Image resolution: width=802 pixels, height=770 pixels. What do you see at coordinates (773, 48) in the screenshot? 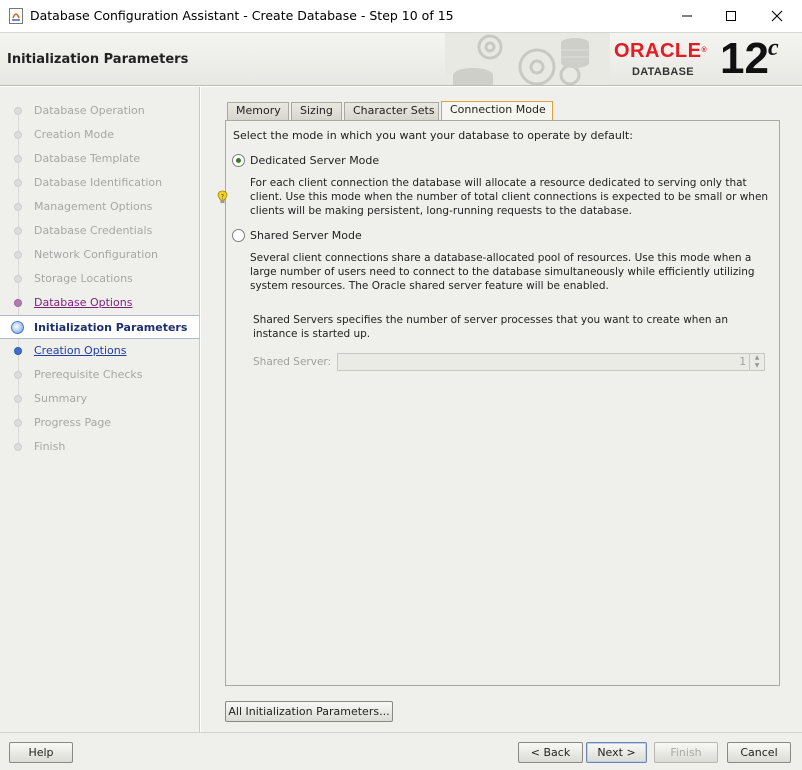
I see `version-suffix: c` at bounding box center [773, 48].